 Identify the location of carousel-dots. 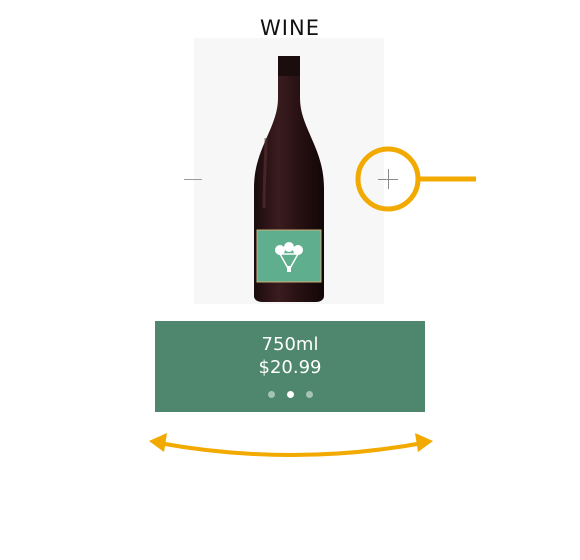
(290, 394).